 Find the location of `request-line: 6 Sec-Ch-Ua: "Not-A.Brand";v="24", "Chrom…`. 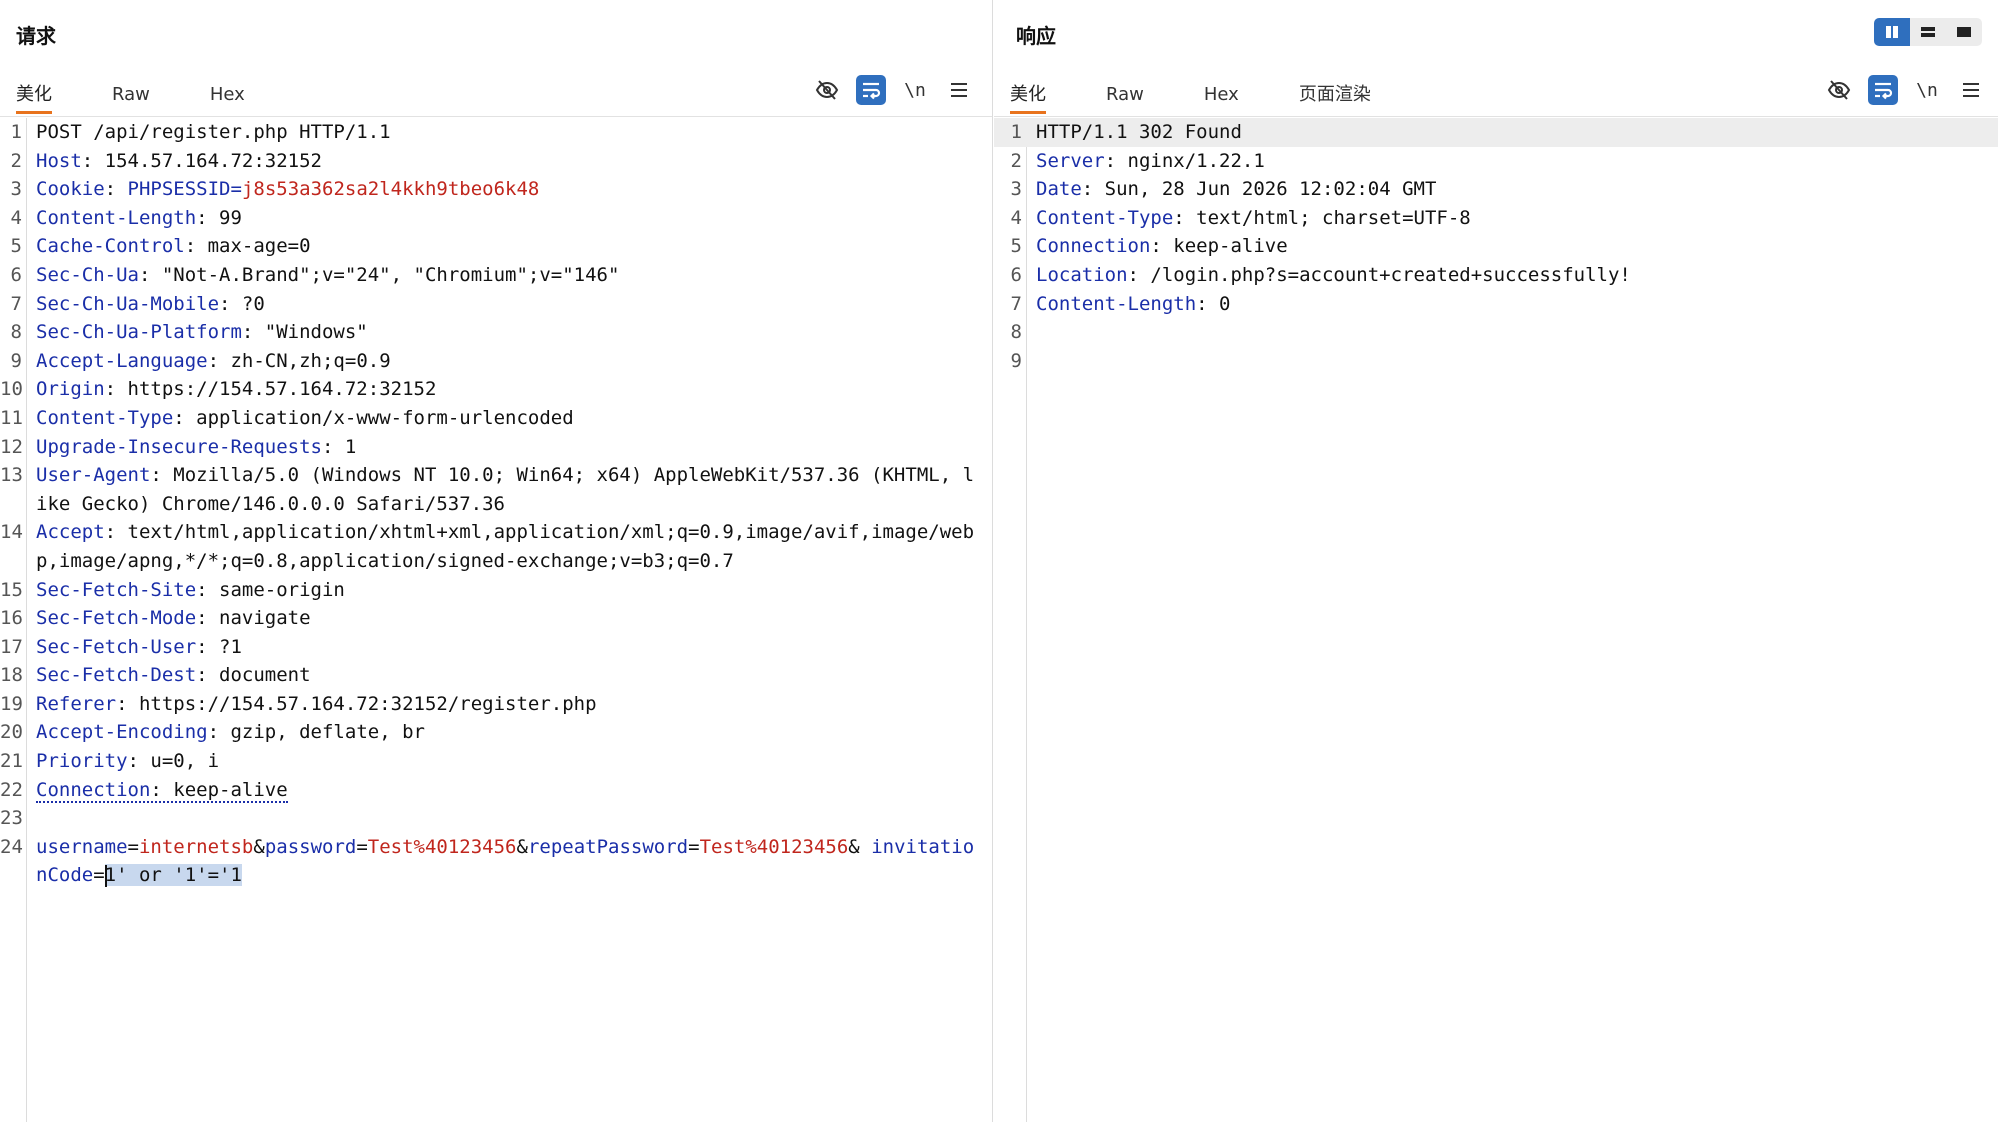

request-line: 6 Sec-Ch-Ua: "Not-A.Brand";v="24", "Chrom… is located at coordinates (496, 275).